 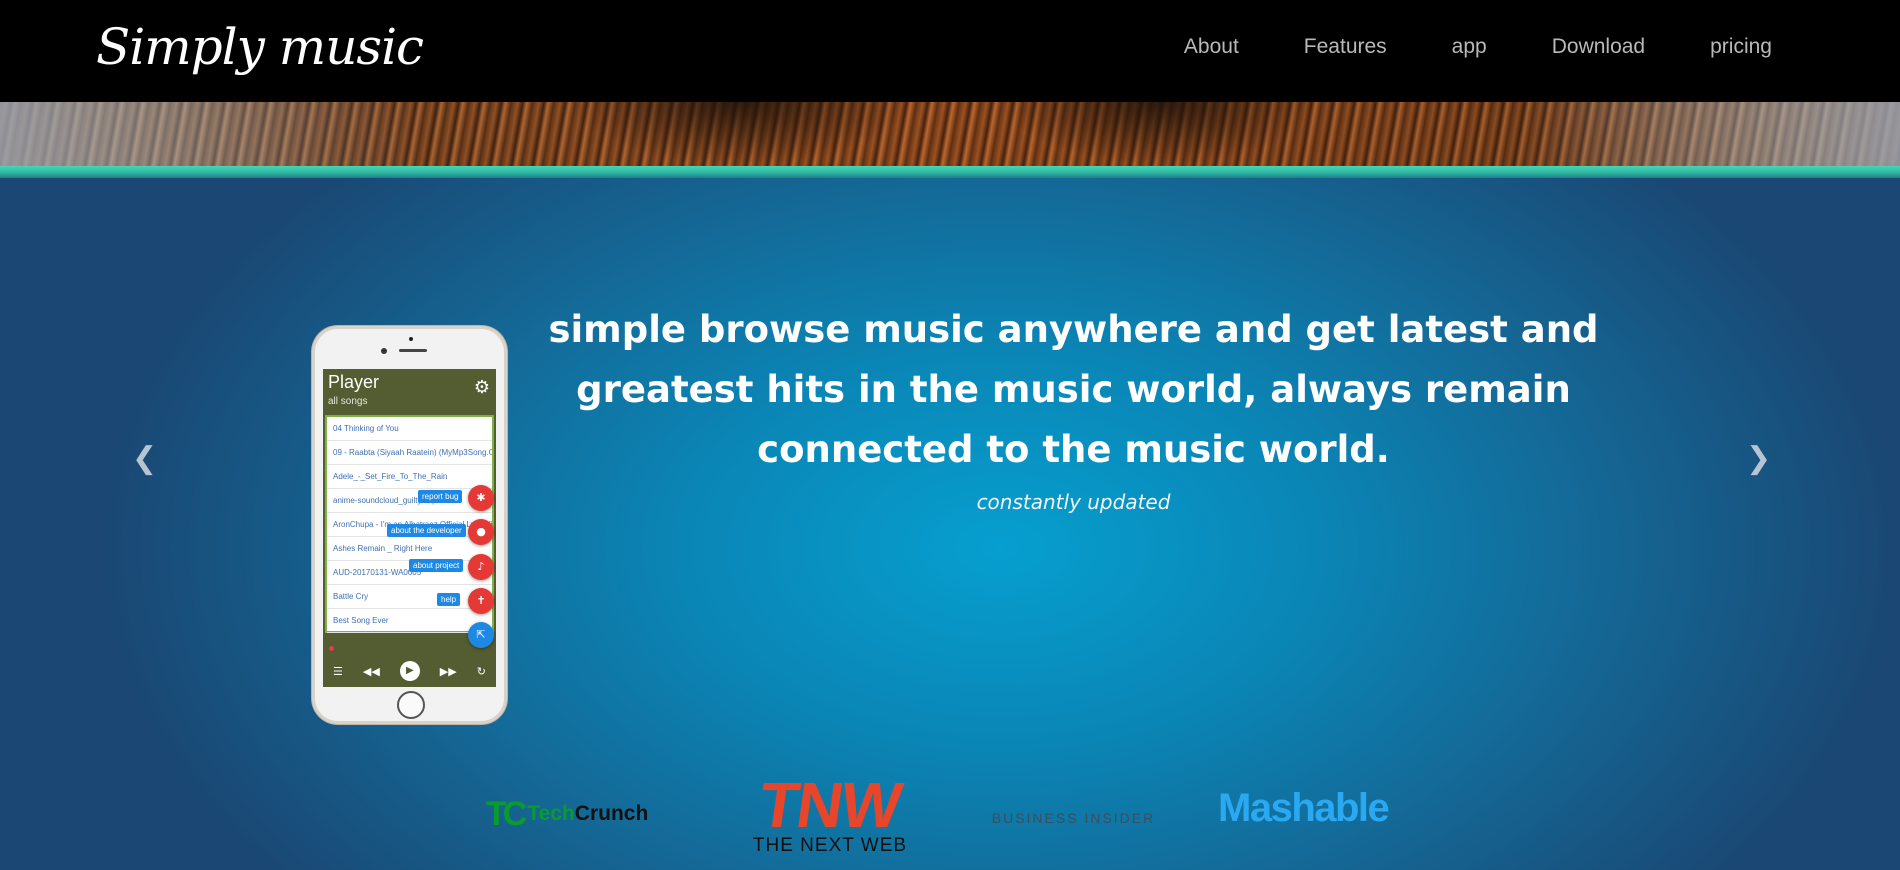 What do you see at coordinates (1598, 47) in the screenshot?
I see `nav-download: Download` at bounding box center [1598, 47].